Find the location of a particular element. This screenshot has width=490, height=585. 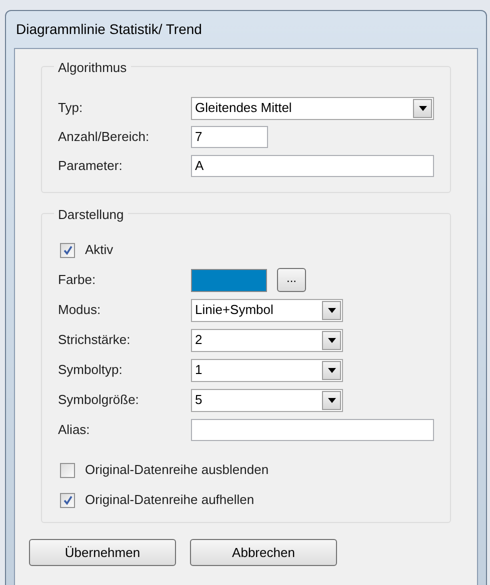

field-label: Parameter: is located at coordinates (91, 166).